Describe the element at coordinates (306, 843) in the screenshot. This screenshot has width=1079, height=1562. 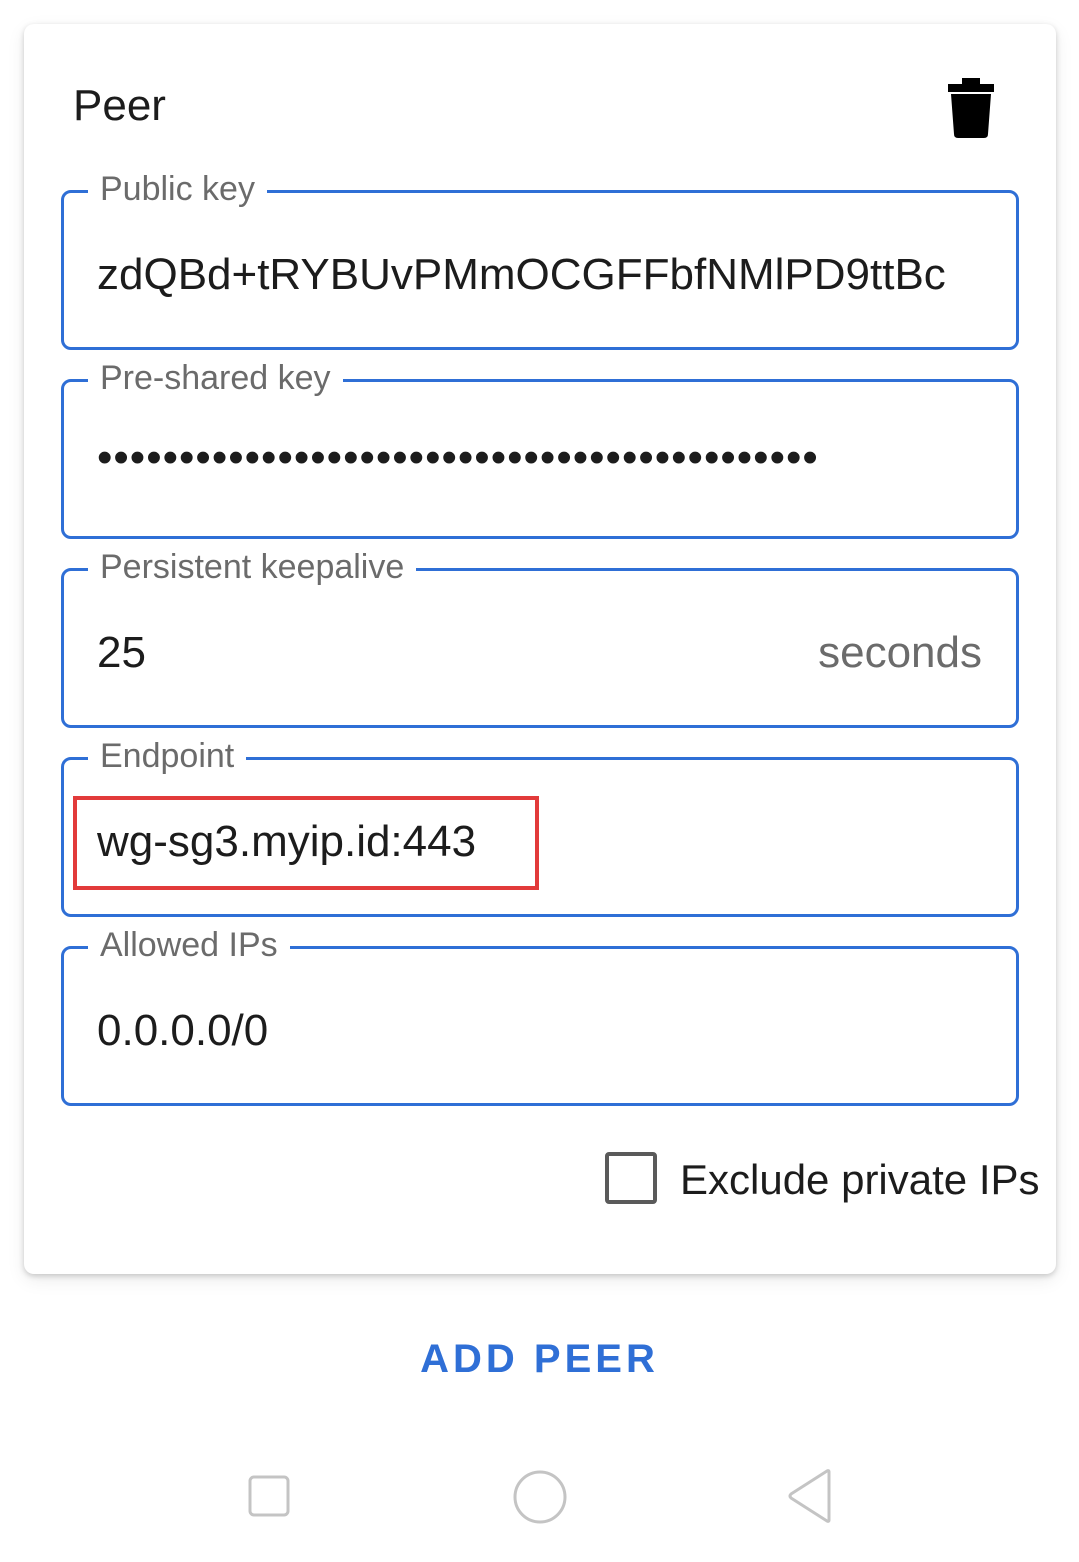
I see `endpoint-highlight-box` at that location.